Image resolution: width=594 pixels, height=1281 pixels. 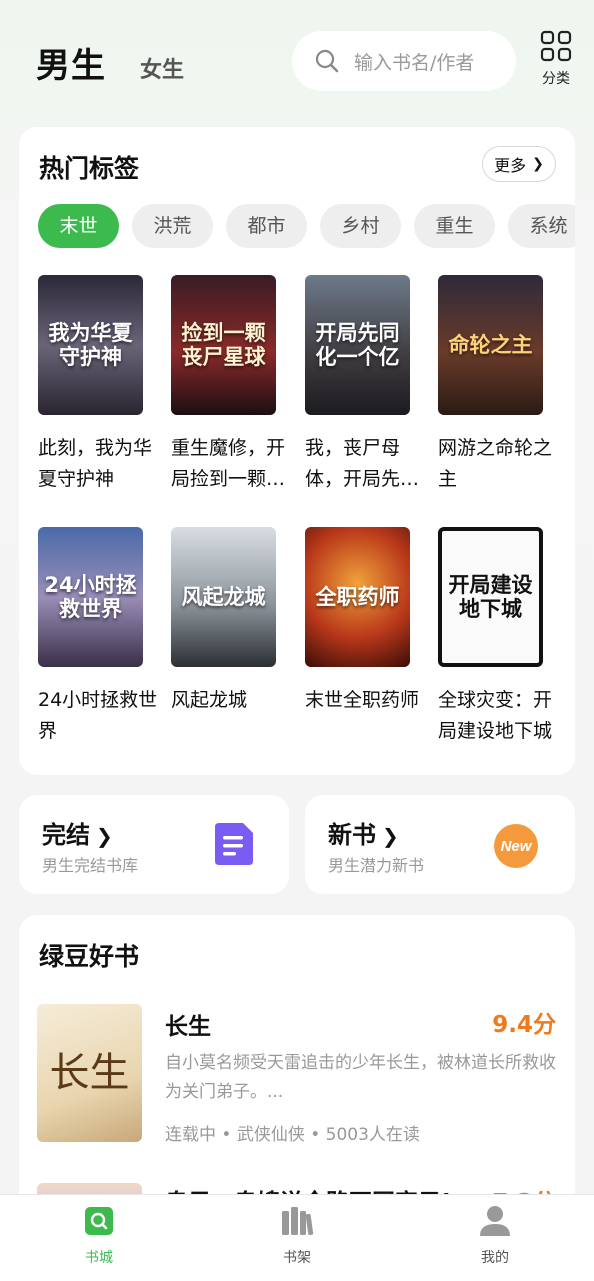 I want to click on book-item: 开局建设地下城 全球灾变：开局建设地下城, so click(x=504, y=637).